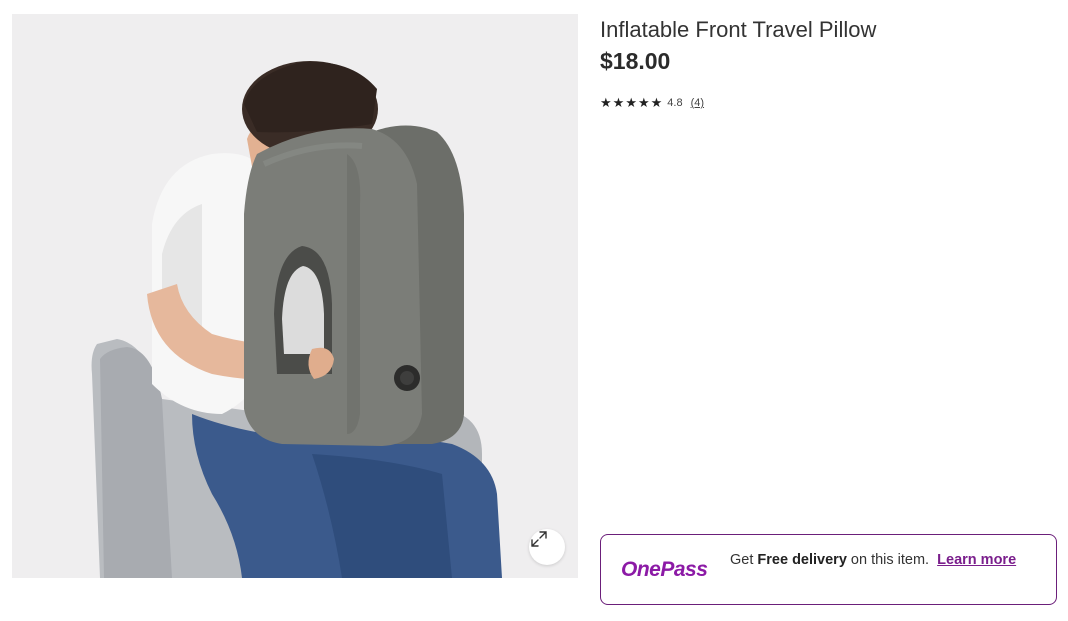 The width and height of the screenshot is (1068, 621). I want to click on onepass-emphasis: Free delivery, so click(802, 560).